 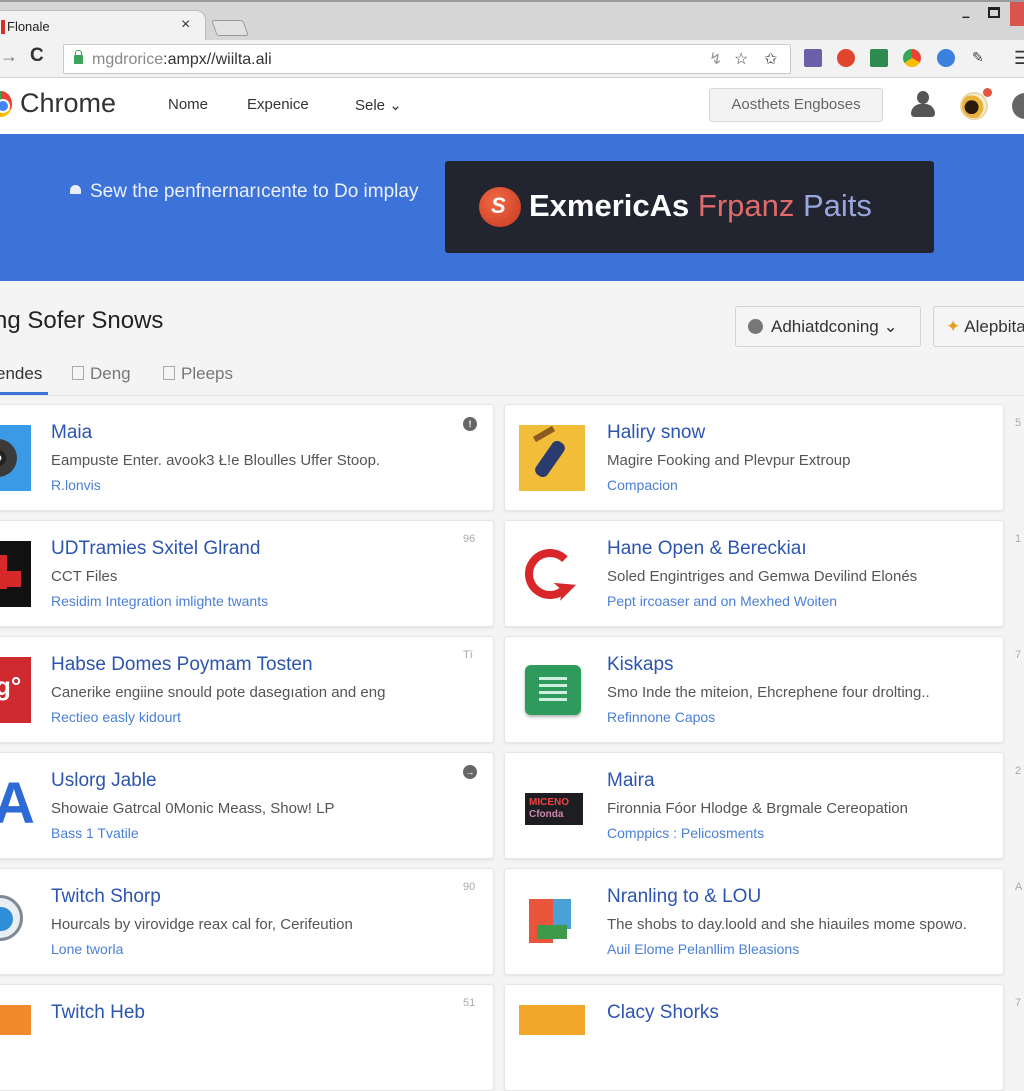 What do you see at coordinates (689, 207) in the screenshot?
I see `promo-card: S ExmericAs Frpanz Paits` at bounding box center [689, 207].